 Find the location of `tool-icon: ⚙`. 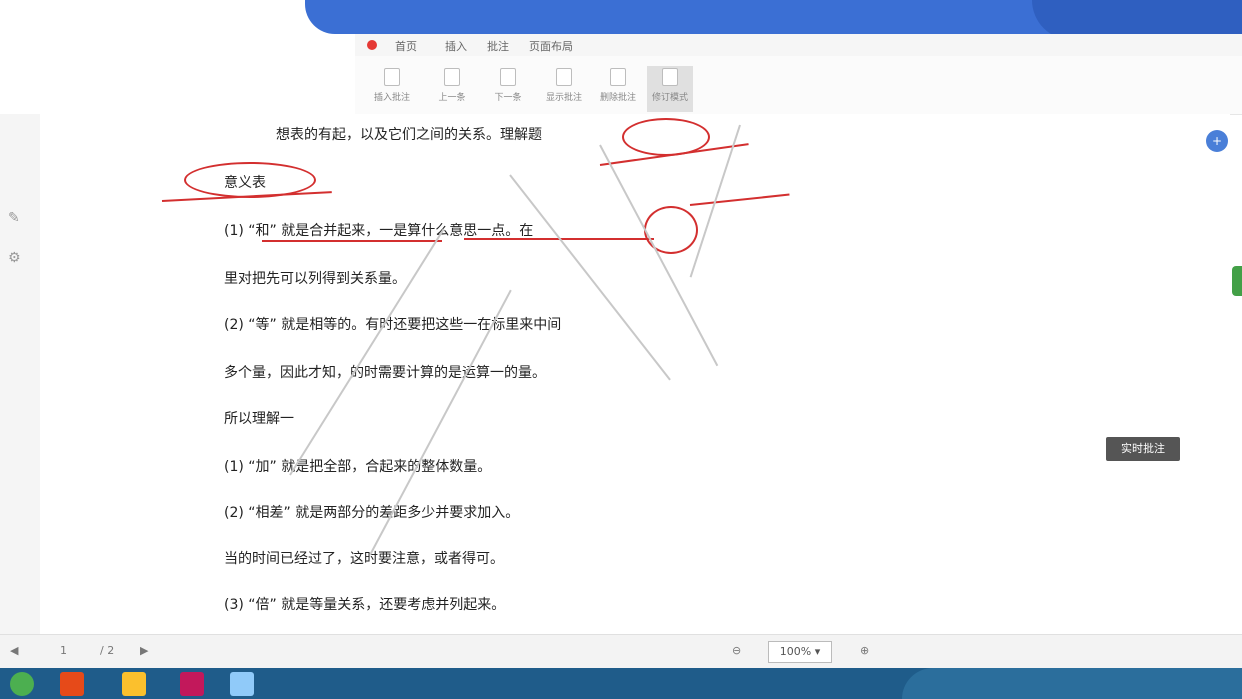

tool-icon: ⚙ is located at coordinates (14, 258).